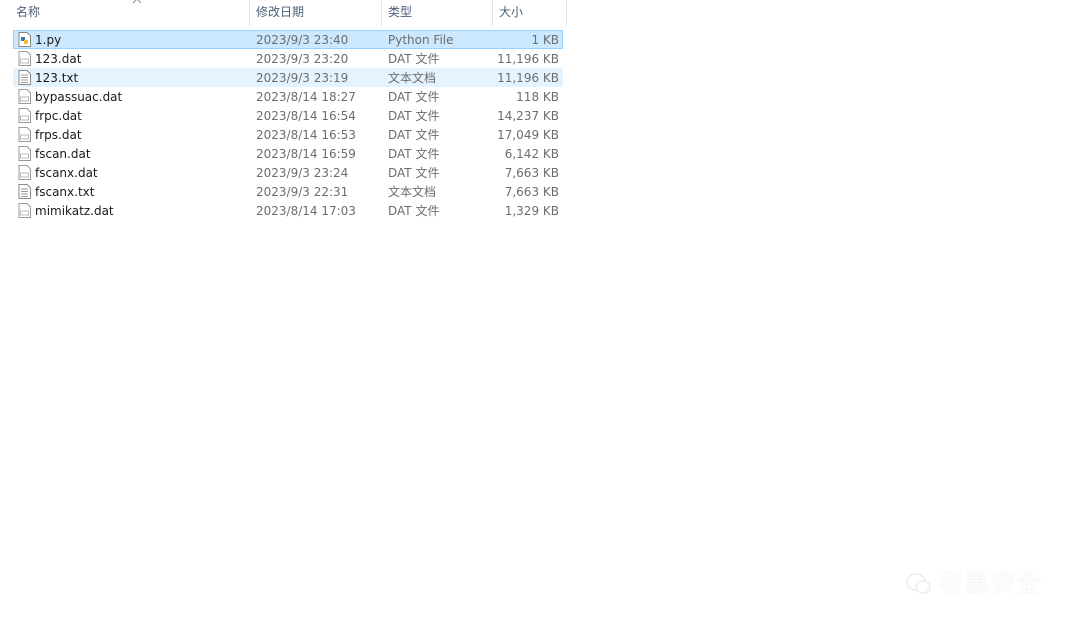  Describe the element at coordinates (528, 135) in the screenshot. I see `file-size: 17,049 KB` at that location.